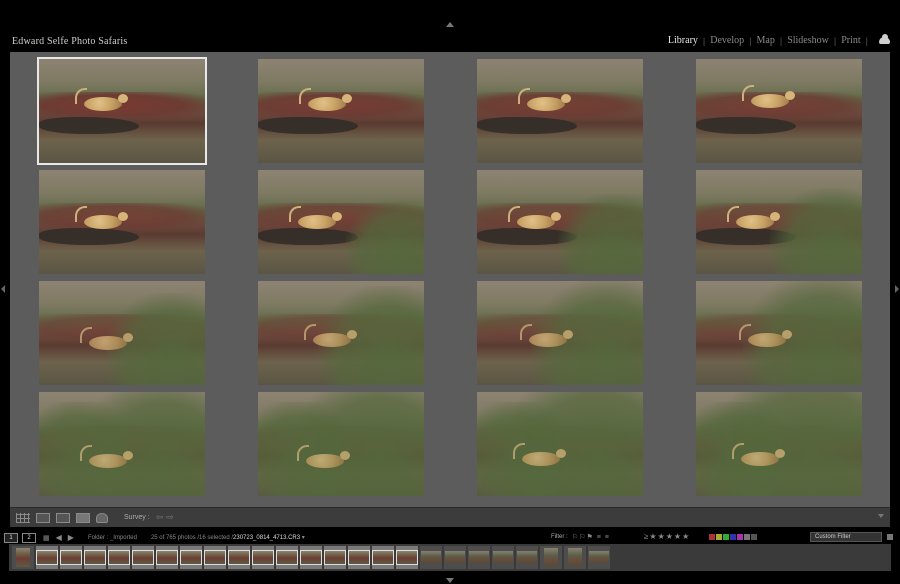 Image resolution: width=900 pixels, height=584 pixels. Describe the element at coordinates (166, 517) in the screenshot. I see `rotate-arrows-icon: ⇦⇨` at that location.